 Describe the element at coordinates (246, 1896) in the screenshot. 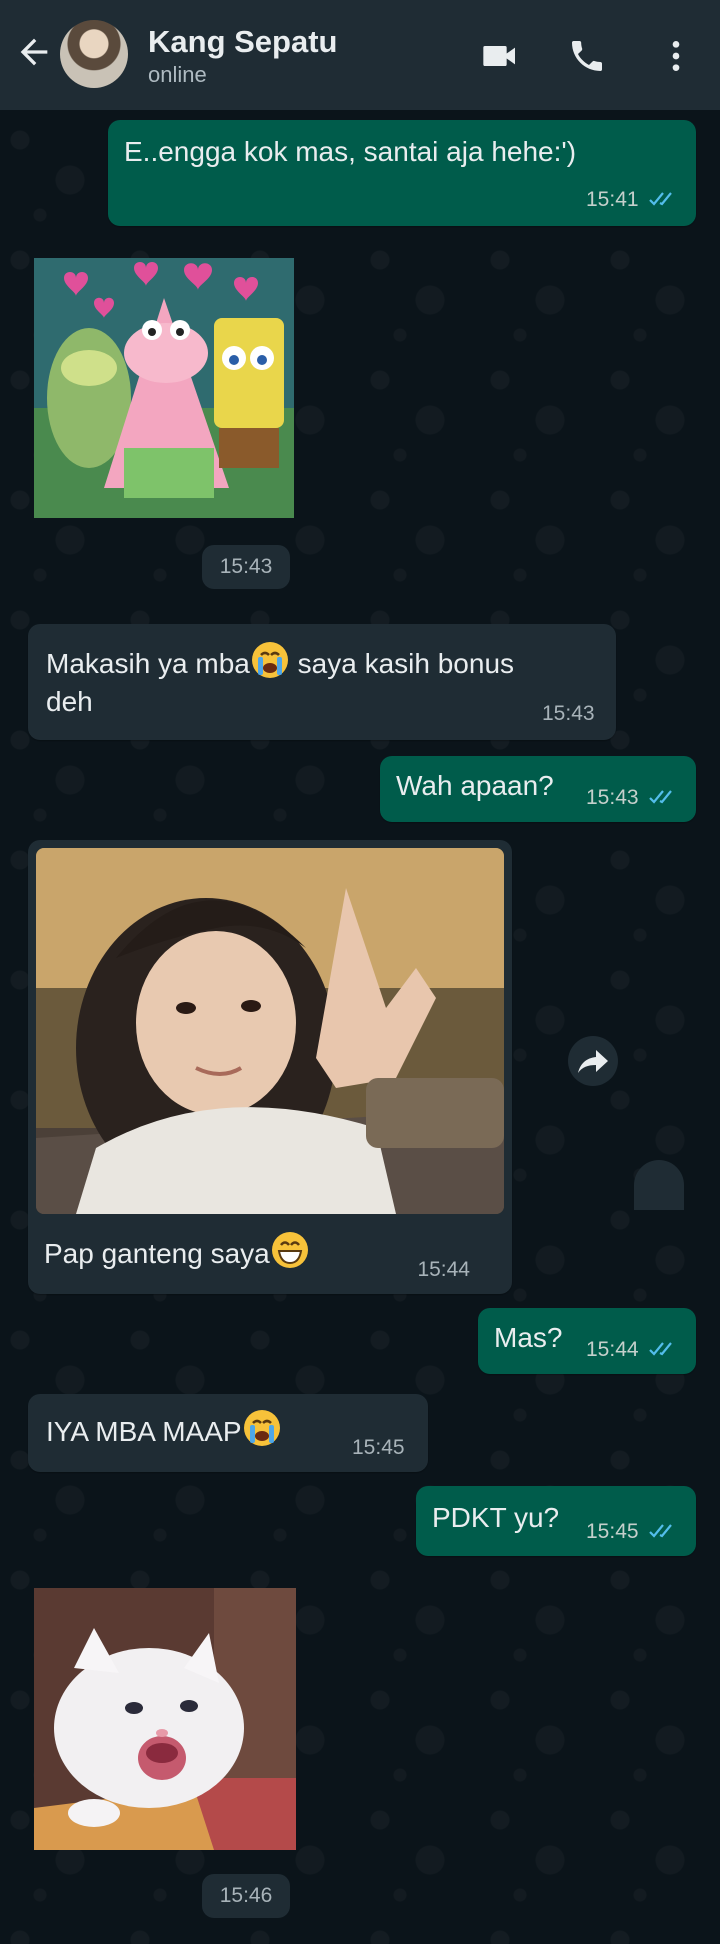

I see `sticker-time: 15:46` at that location.